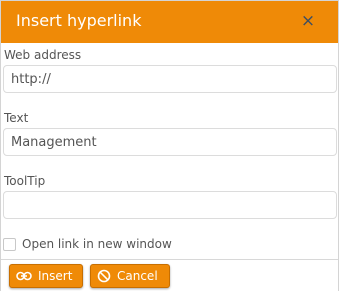 The height and width of the screenshot is (291, 339). I want to click on dialog-header: Insert hyperlink ×, so click(169, 22).